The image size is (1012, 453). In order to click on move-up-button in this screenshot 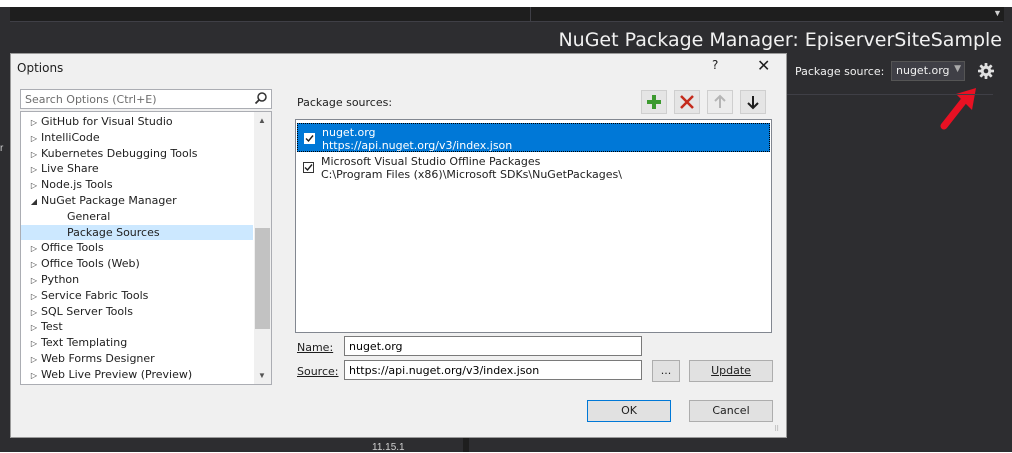, I will do `click(720, 102)`.